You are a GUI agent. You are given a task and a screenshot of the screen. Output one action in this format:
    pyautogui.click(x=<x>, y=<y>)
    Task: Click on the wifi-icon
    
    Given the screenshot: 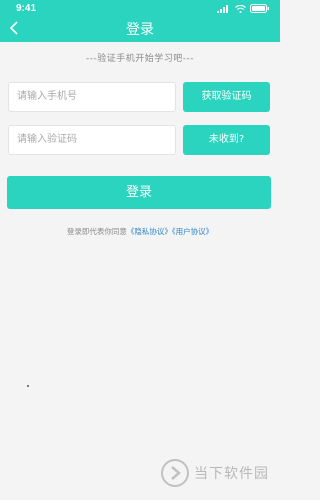 What is the action you would take?
    pyautogui.click(x=240, y=8)
    